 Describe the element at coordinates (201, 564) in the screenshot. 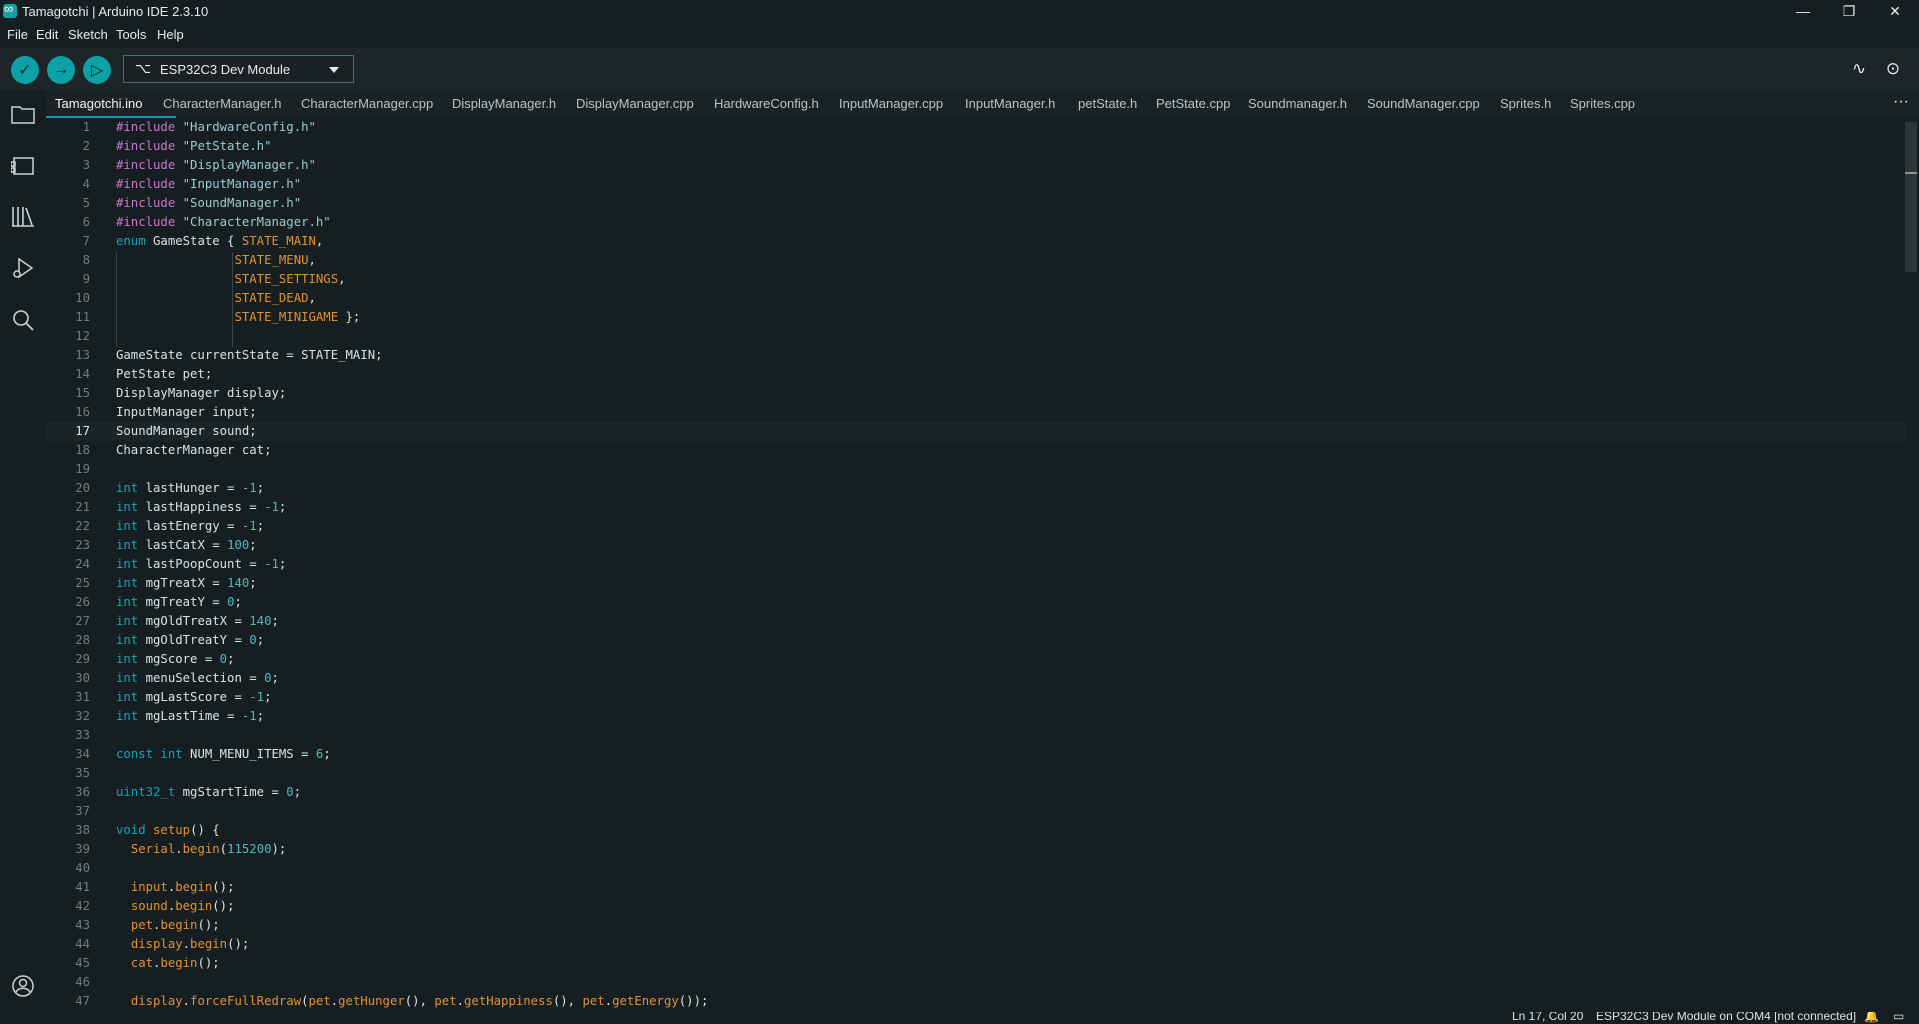

I see `code-text: int lastPoopCount = -1;` at that location.